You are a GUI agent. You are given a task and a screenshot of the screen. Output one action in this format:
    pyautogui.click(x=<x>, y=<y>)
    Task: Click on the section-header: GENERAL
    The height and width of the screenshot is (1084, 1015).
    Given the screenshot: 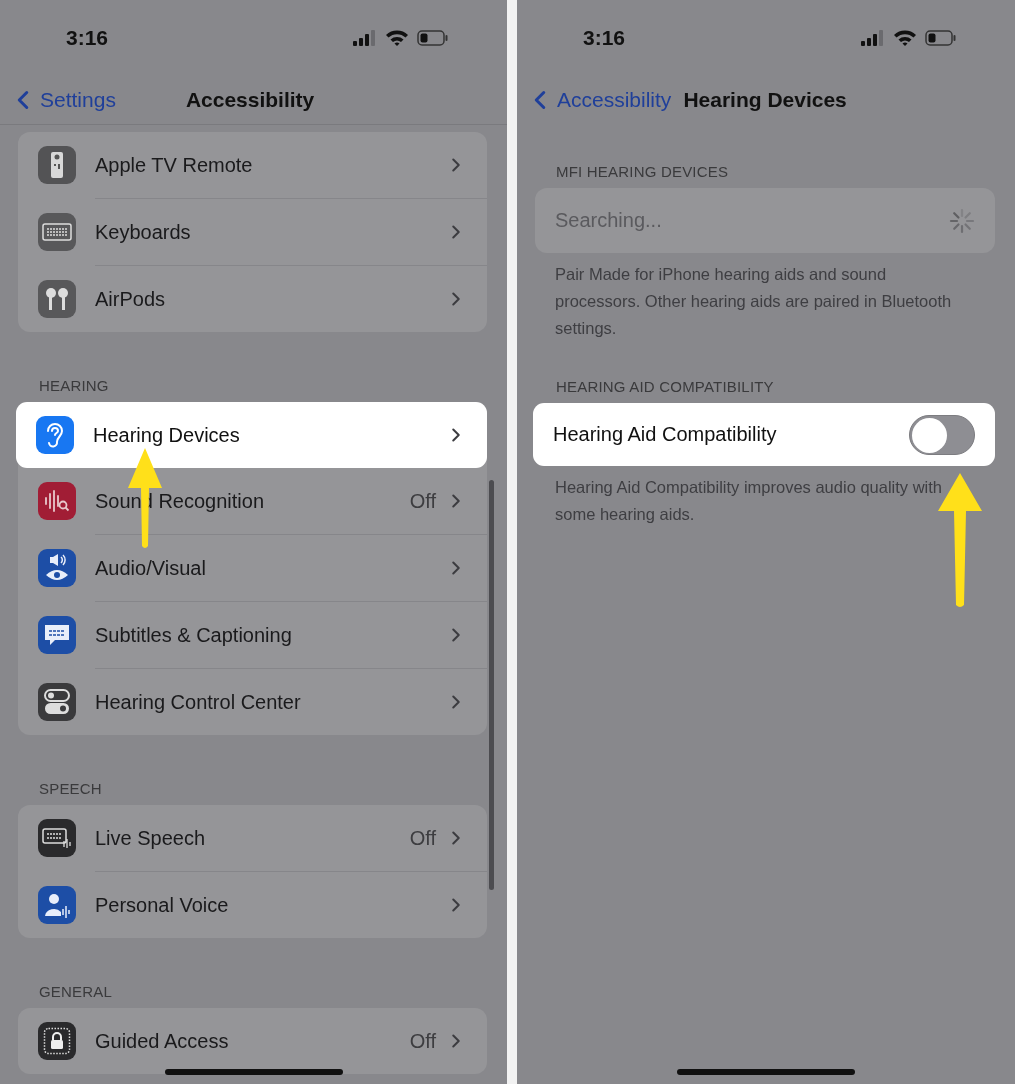 What is the action you would take?
    pyautogui.click(x=76, y=992)
    